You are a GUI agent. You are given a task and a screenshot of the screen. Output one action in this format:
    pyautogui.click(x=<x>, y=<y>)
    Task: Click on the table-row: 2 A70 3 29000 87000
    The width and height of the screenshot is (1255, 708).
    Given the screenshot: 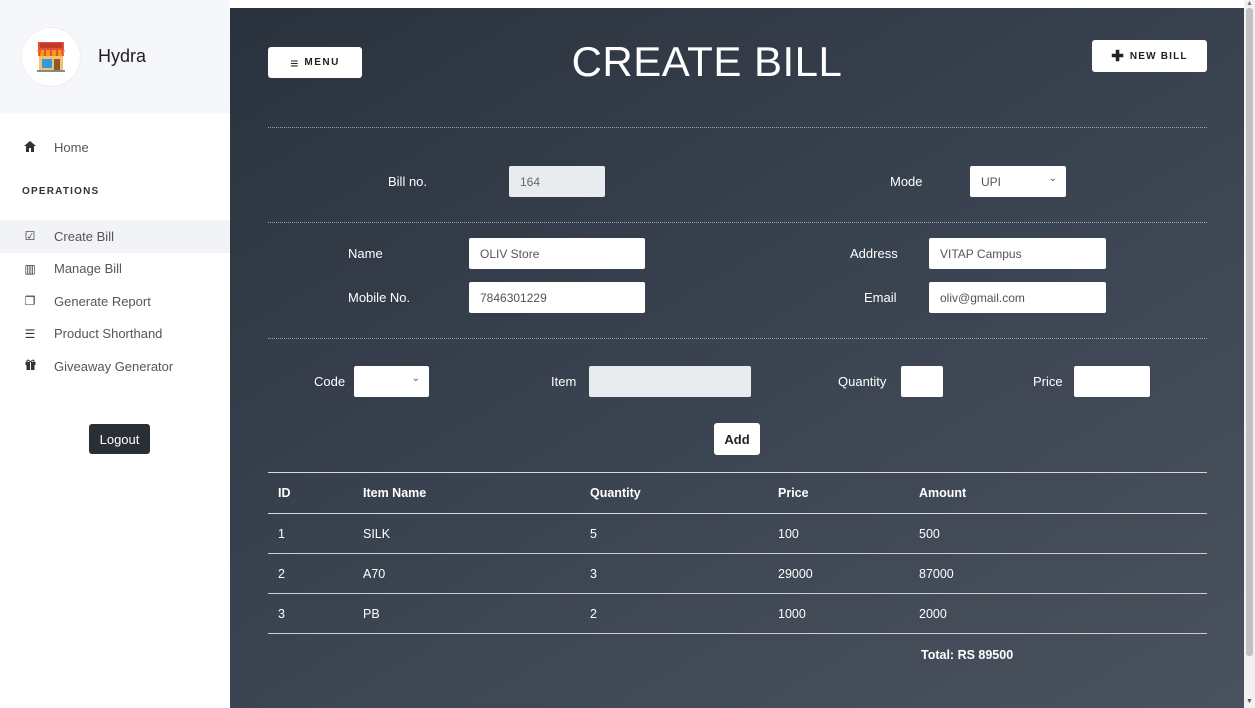 What is the action you would take?
    pyautogui.click(x=737, y=574)
    